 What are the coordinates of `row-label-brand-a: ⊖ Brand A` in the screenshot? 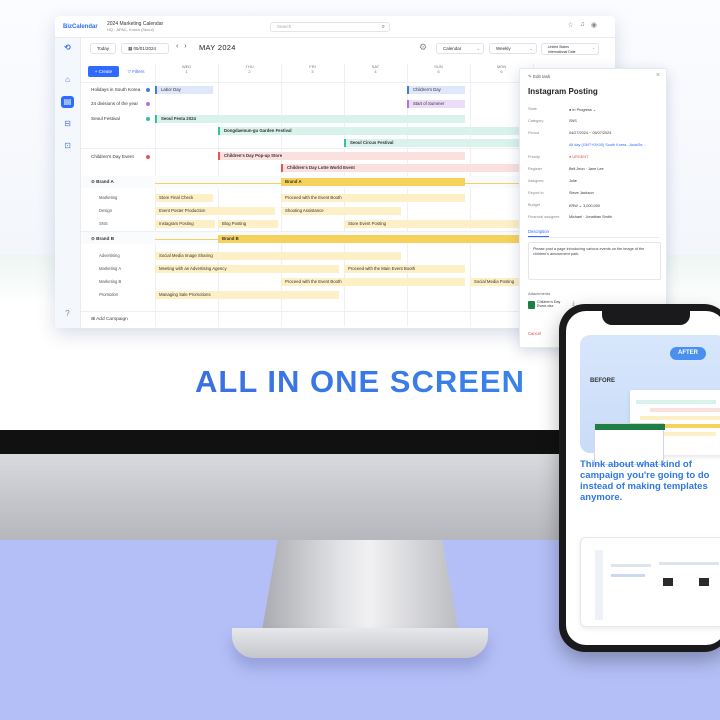 It's located at (102, 182).